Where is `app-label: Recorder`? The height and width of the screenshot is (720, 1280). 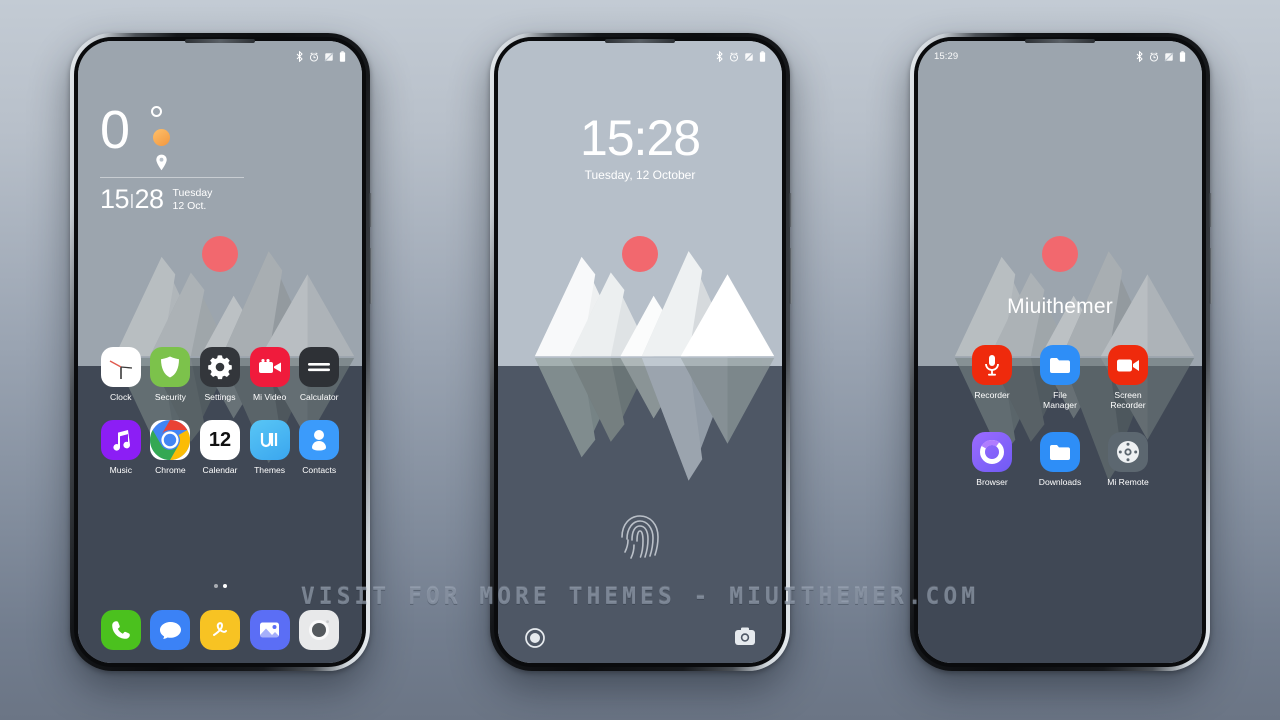 app-label: Recorder is located at coordinates (992, 395).